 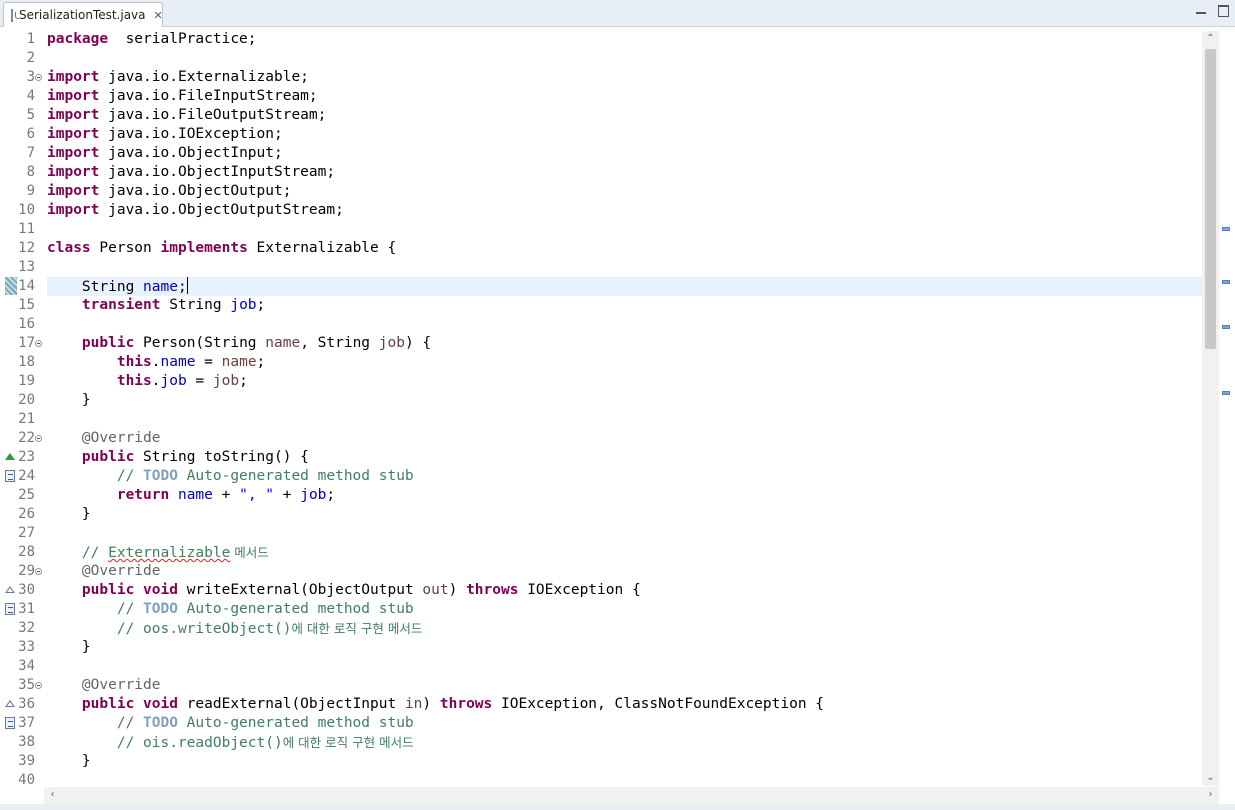 I want to click on scroll-right-icon: ›, so click(x=1210, y=795).